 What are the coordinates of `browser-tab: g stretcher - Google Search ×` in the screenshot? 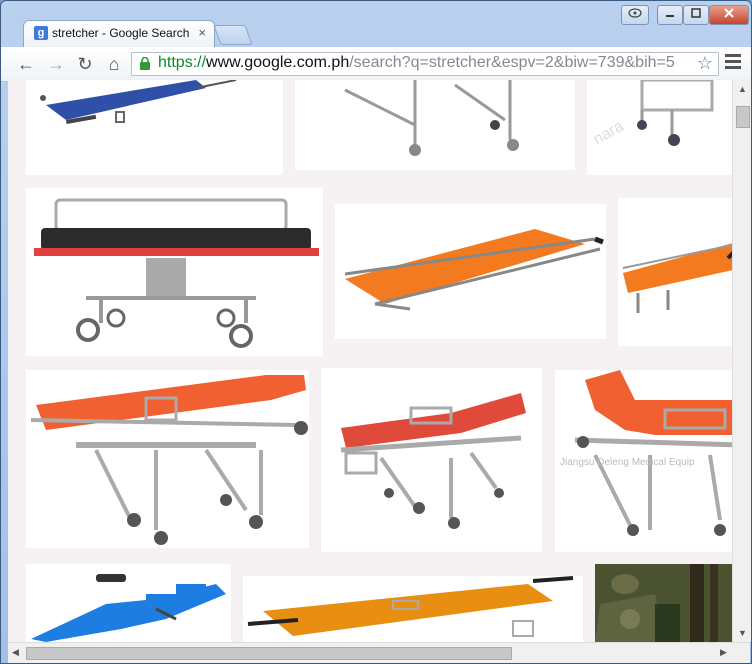 It's located at (119, 33).